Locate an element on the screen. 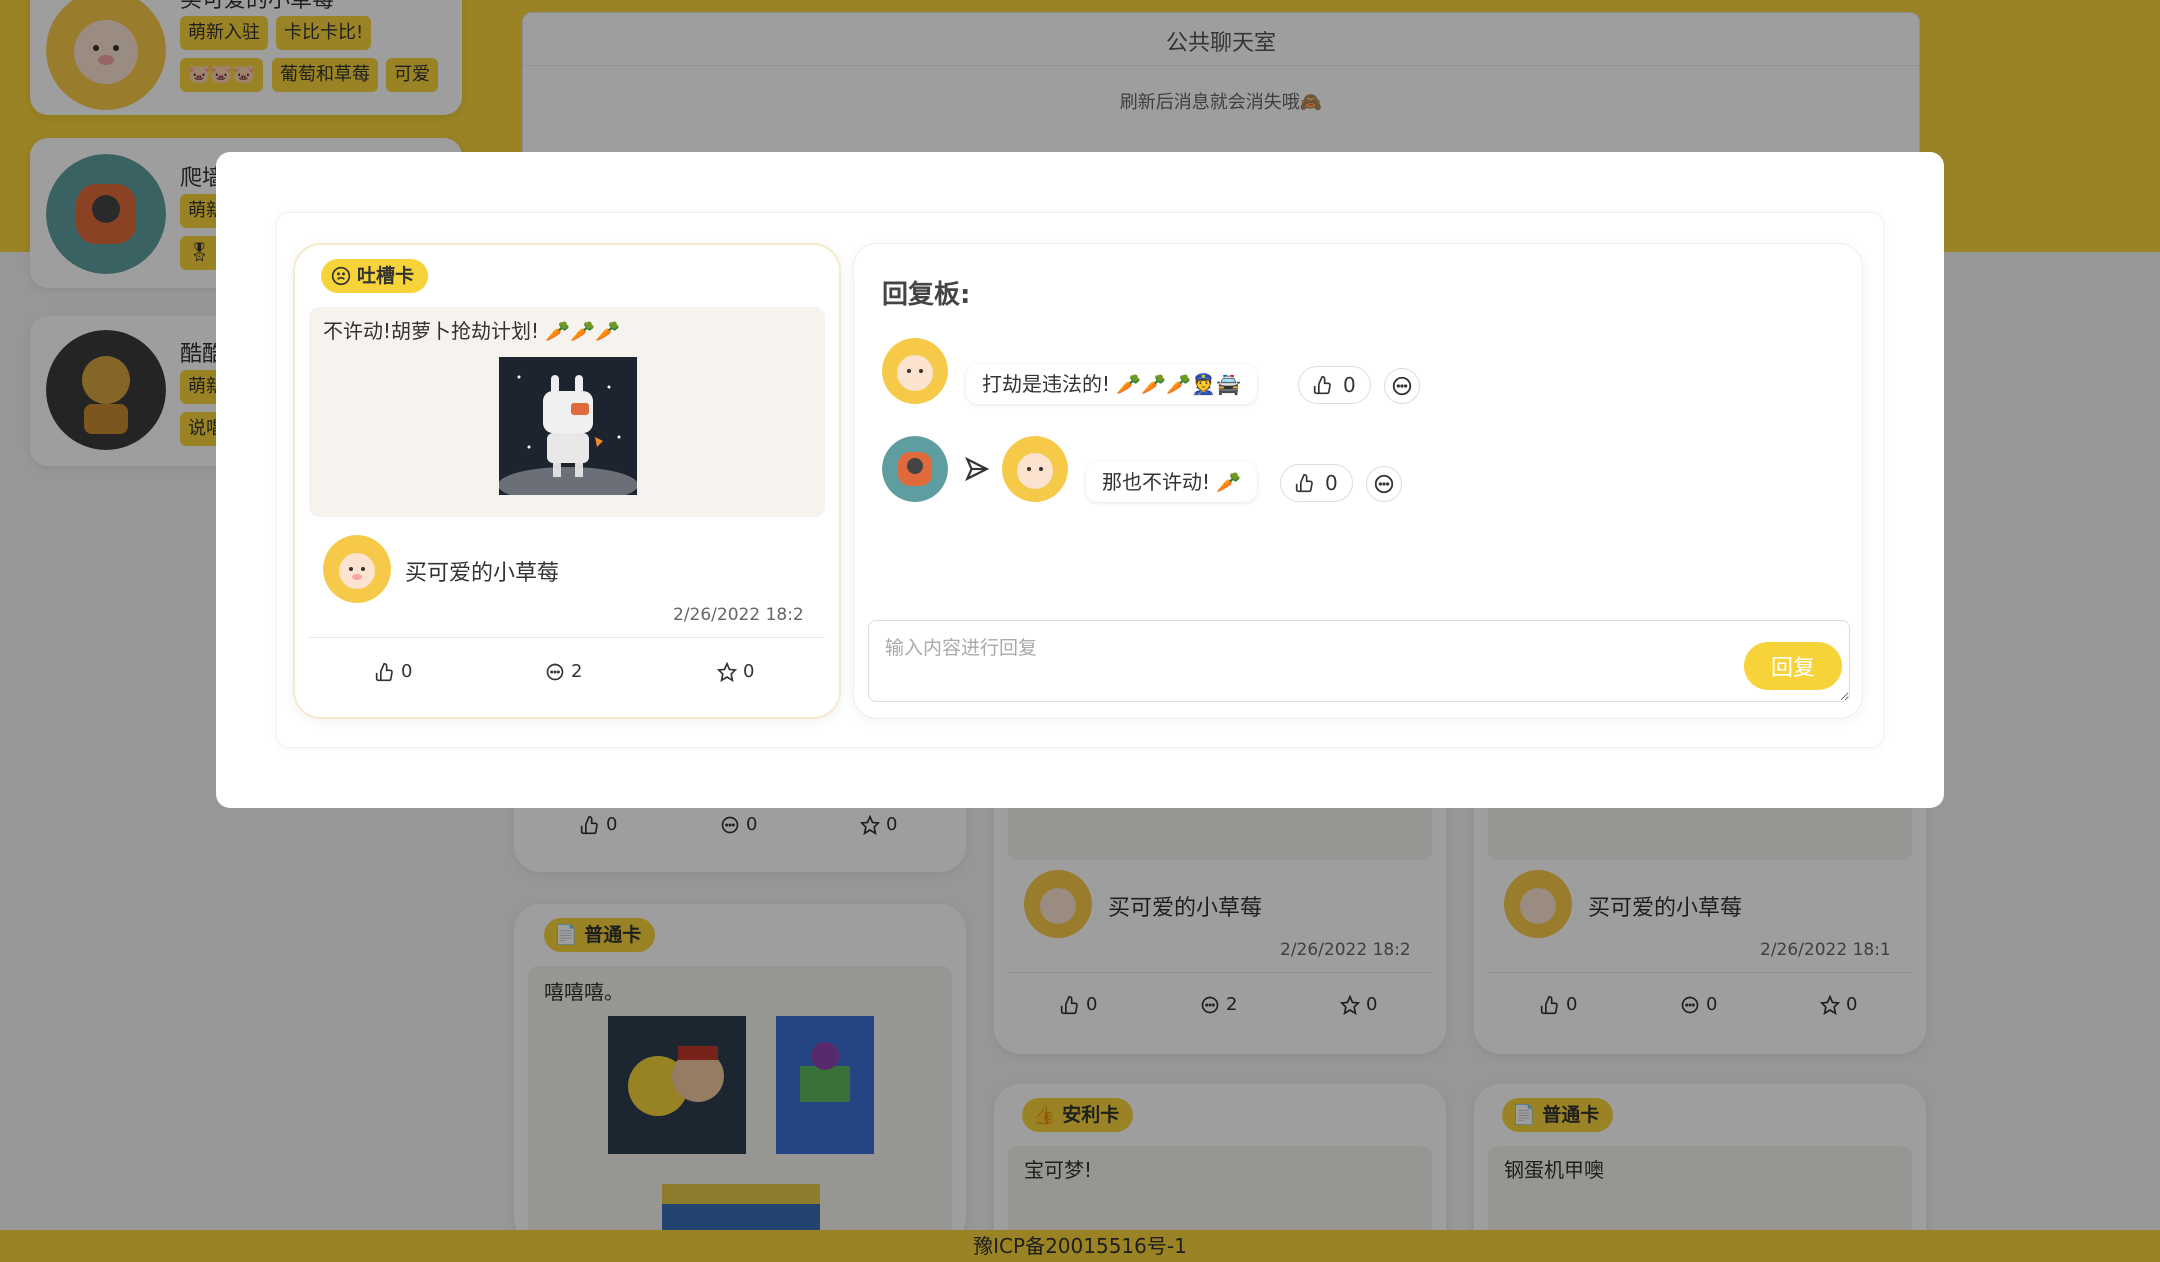 This screenshot has width=2160, height=1262. star-icon is located at coordinates (727, 671).